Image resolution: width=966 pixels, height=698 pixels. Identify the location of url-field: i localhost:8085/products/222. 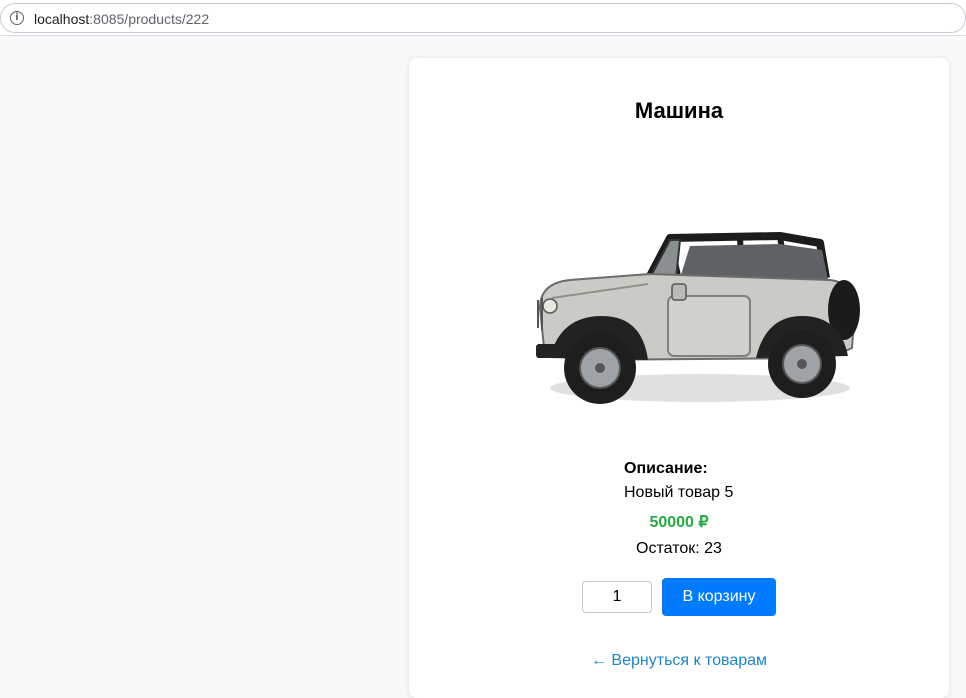
(483, 18).